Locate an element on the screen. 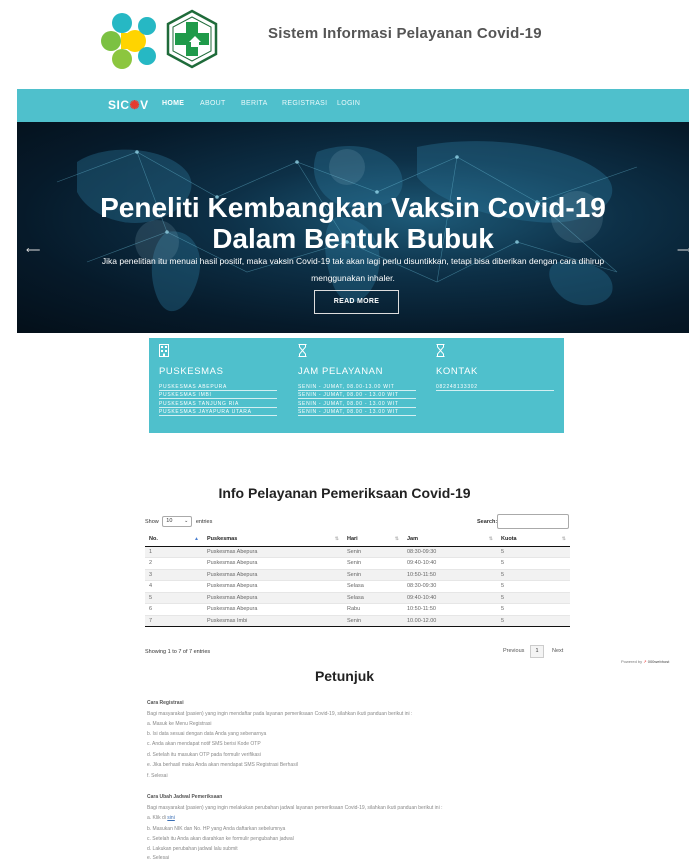 Image resolution: width=689 pixels, height=863 pixels. puskesmas-item: PUSKESMAS ABEPURA is located at coordinates (218, 386).